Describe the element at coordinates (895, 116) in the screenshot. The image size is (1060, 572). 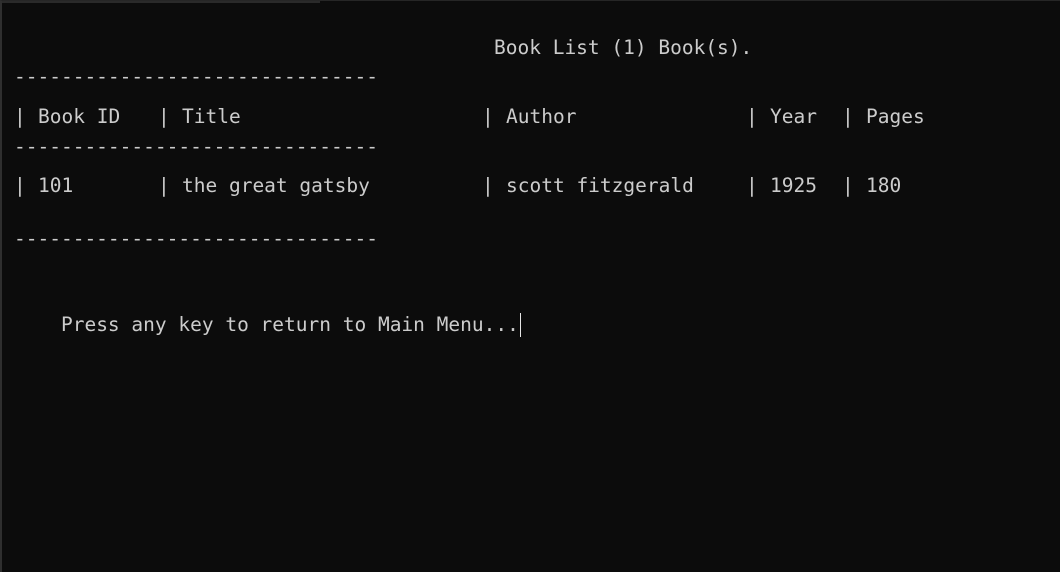
I see `header-pages: Pages` at that location.